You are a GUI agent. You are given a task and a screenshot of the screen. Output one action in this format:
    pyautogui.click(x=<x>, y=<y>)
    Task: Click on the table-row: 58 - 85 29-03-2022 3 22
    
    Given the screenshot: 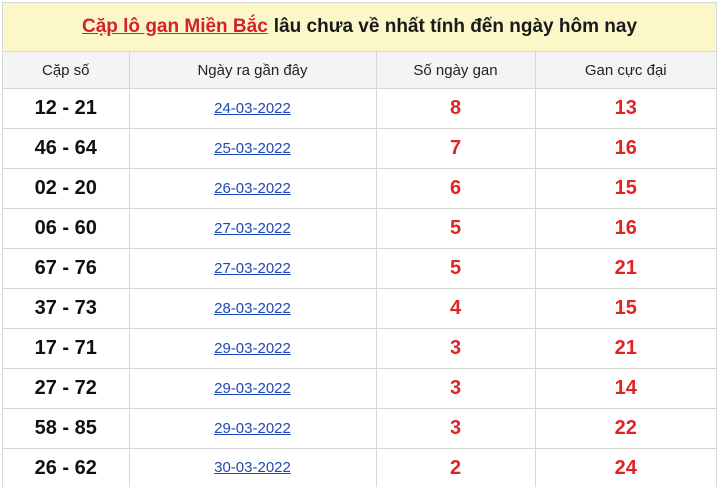 What is the action you would take?
    pyautogui.click(x=359, y=428)
    